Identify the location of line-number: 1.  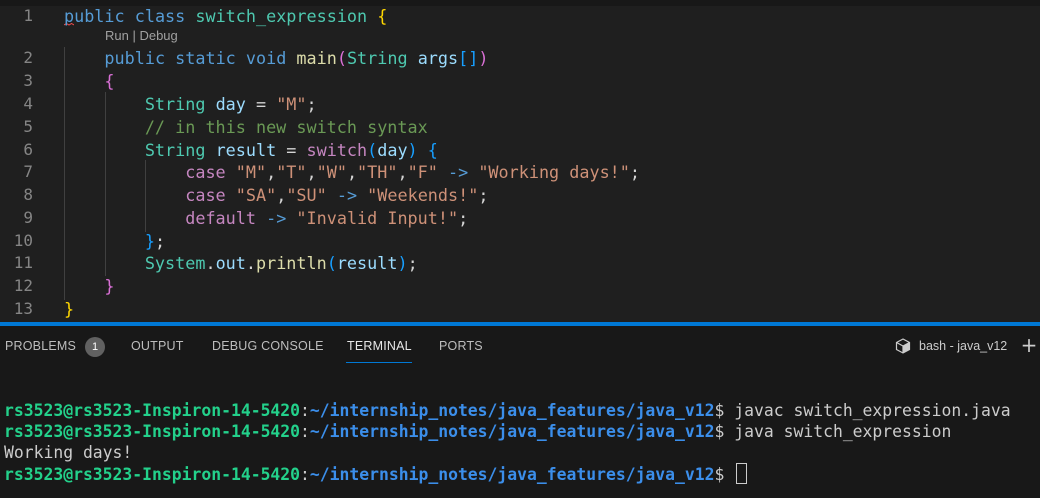
(28, 15).